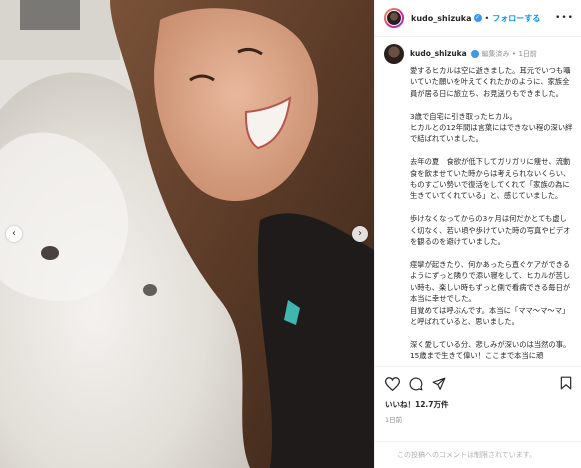 The height and width of the screenshot is (468, 581). Describe the element at coordinates (416, 384) in the screenshot. I see `comment-icon` at that location.